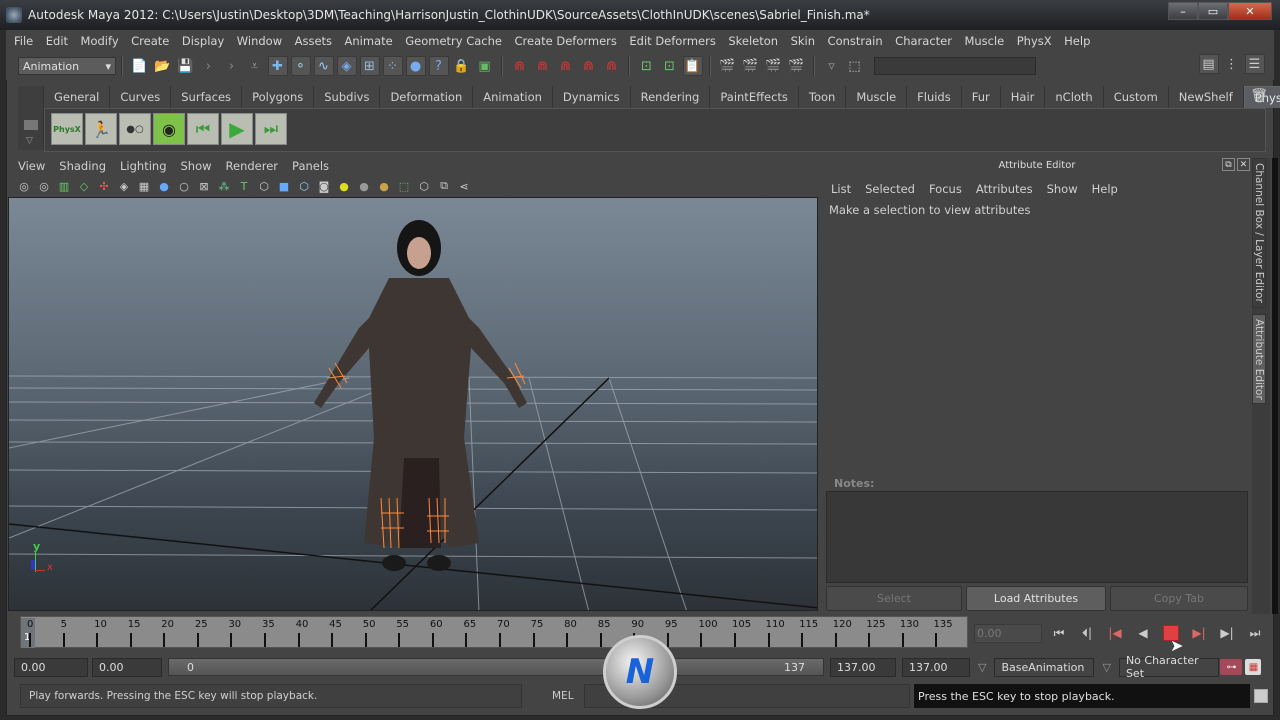 The height and width of the screenshot is (720, 1280). I want to click on menu-create-deformers: Create Deformers, so click(565, 41).